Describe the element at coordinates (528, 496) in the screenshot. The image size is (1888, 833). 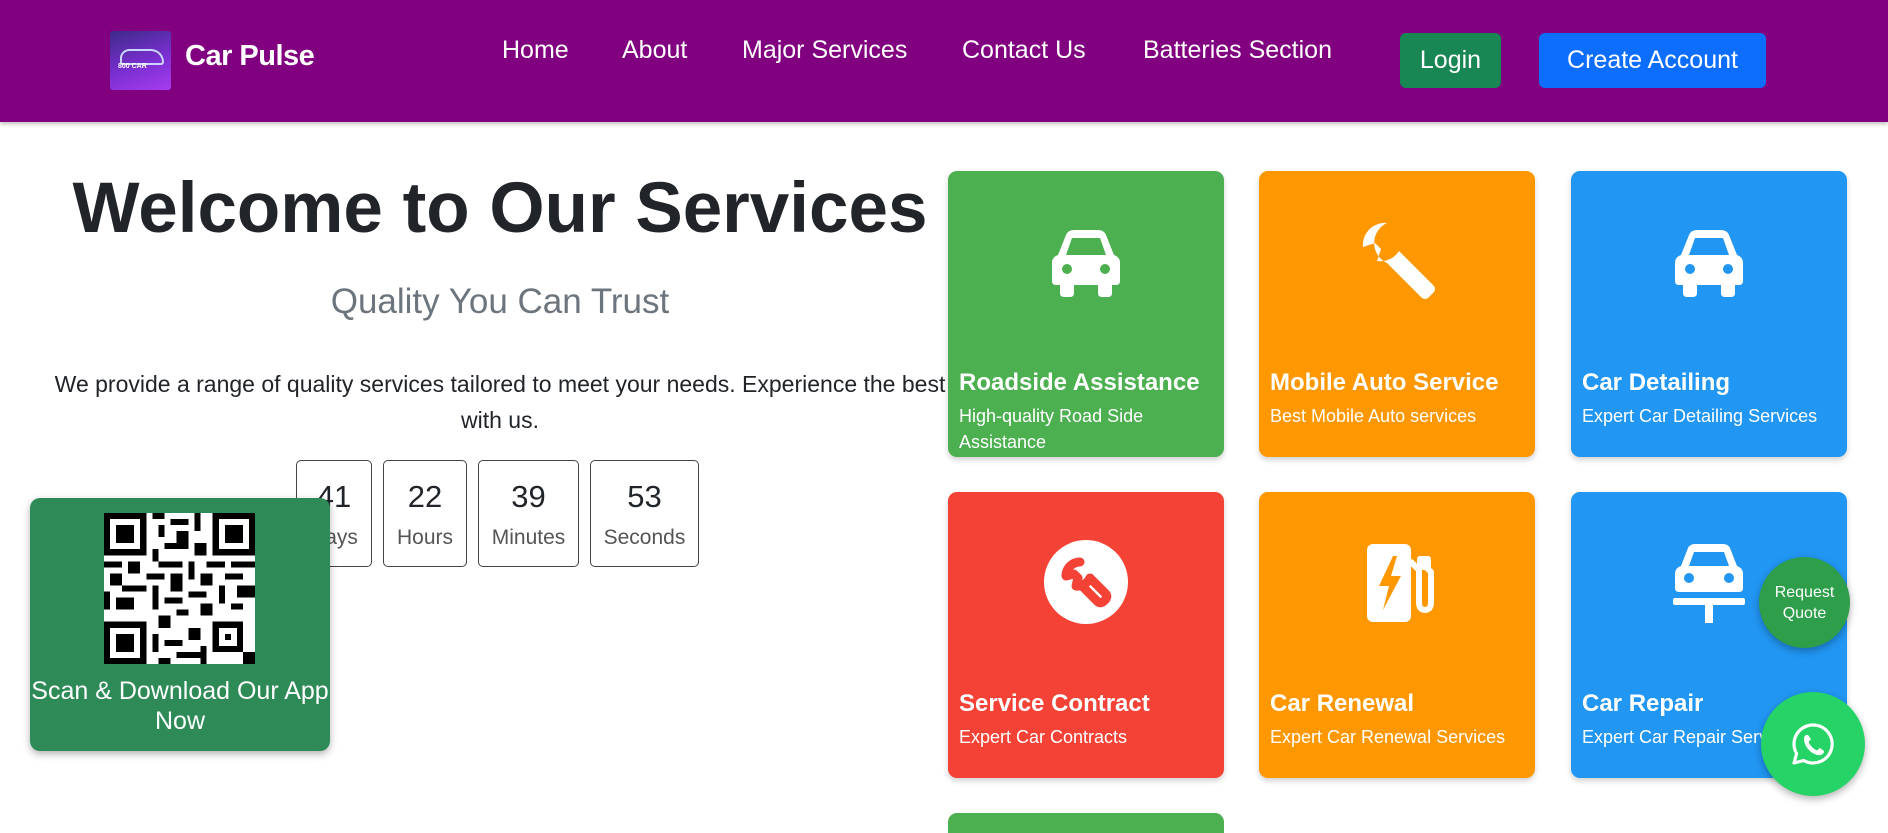
I see `countdown-minutes-value: 39` at that location.